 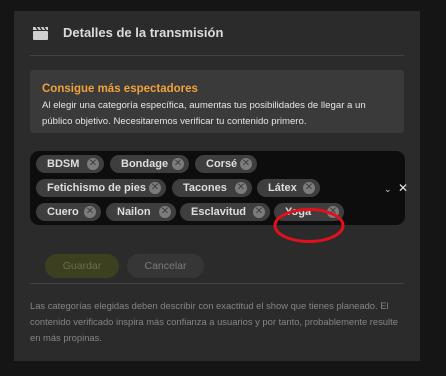 I want to click on cancel-button: Cancelar, so click(x=165, y=266).